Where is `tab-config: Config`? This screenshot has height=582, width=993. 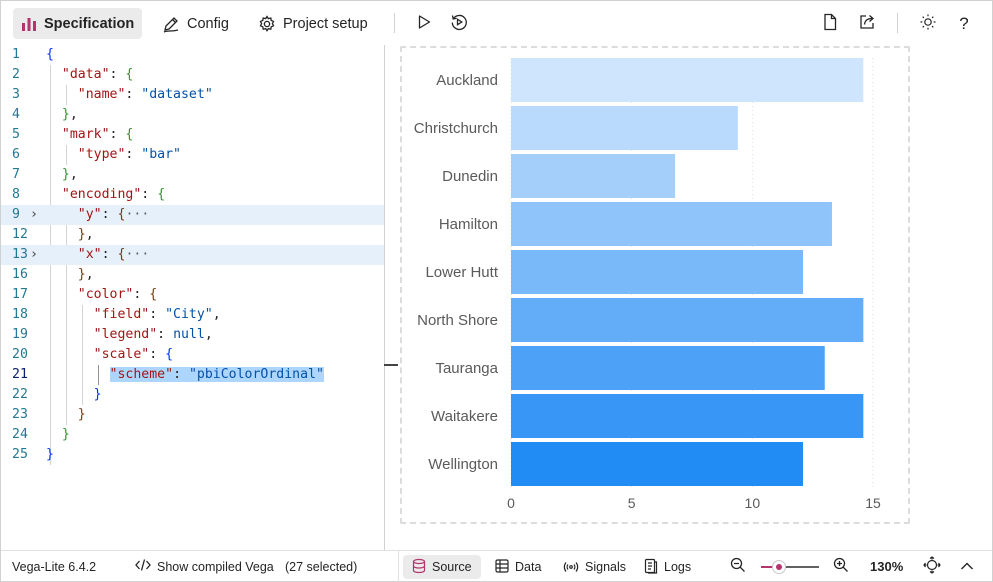
tab-config: Config is located at coordinates (195, 23).